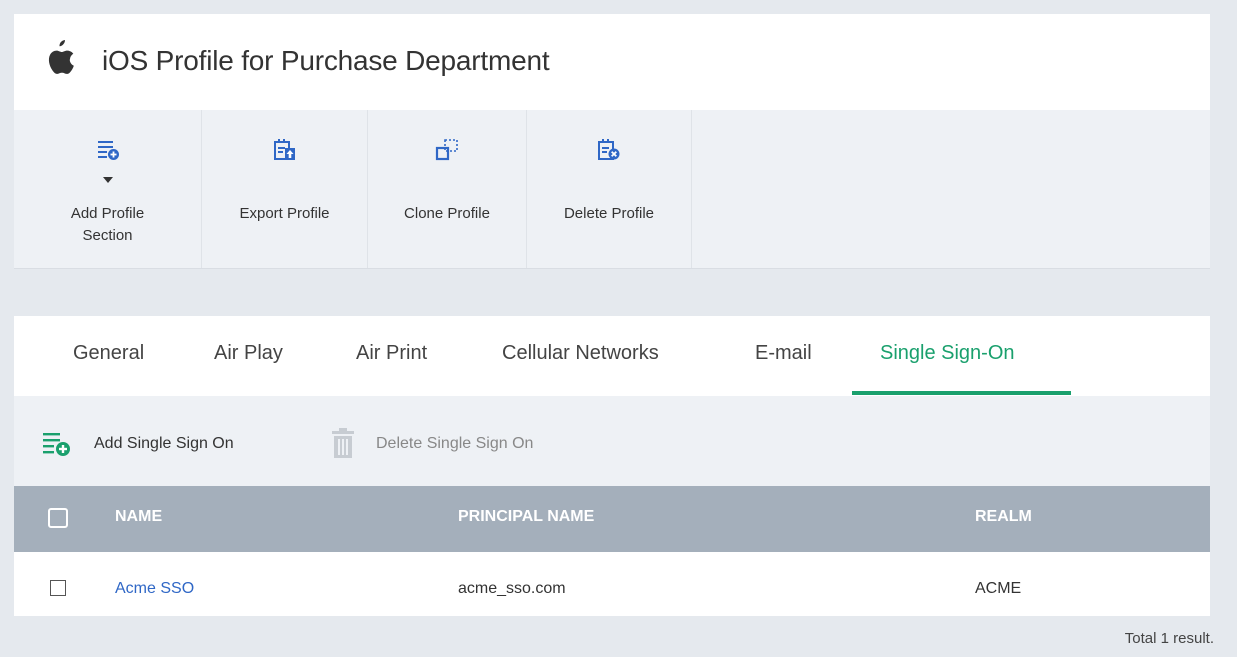 This screenshot has height=657, width=1237. What do you see at coordinates (612, 441) in the screenshot?
I see `action-bar: Add Single Sign On Delete Single Sign On` at bounding box center [612, 441].